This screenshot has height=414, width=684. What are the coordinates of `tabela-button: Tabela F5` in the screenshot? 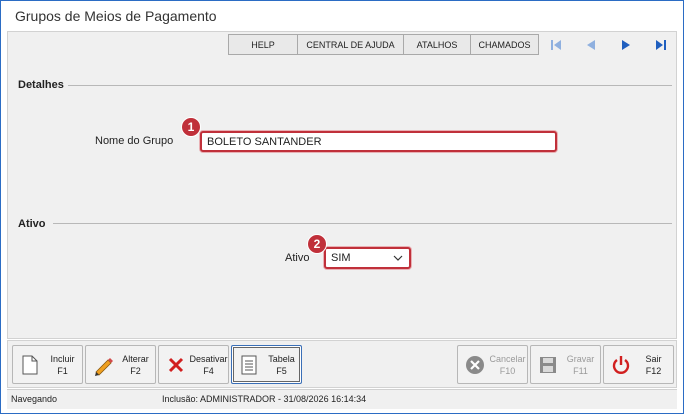 It's located at (266, 364).